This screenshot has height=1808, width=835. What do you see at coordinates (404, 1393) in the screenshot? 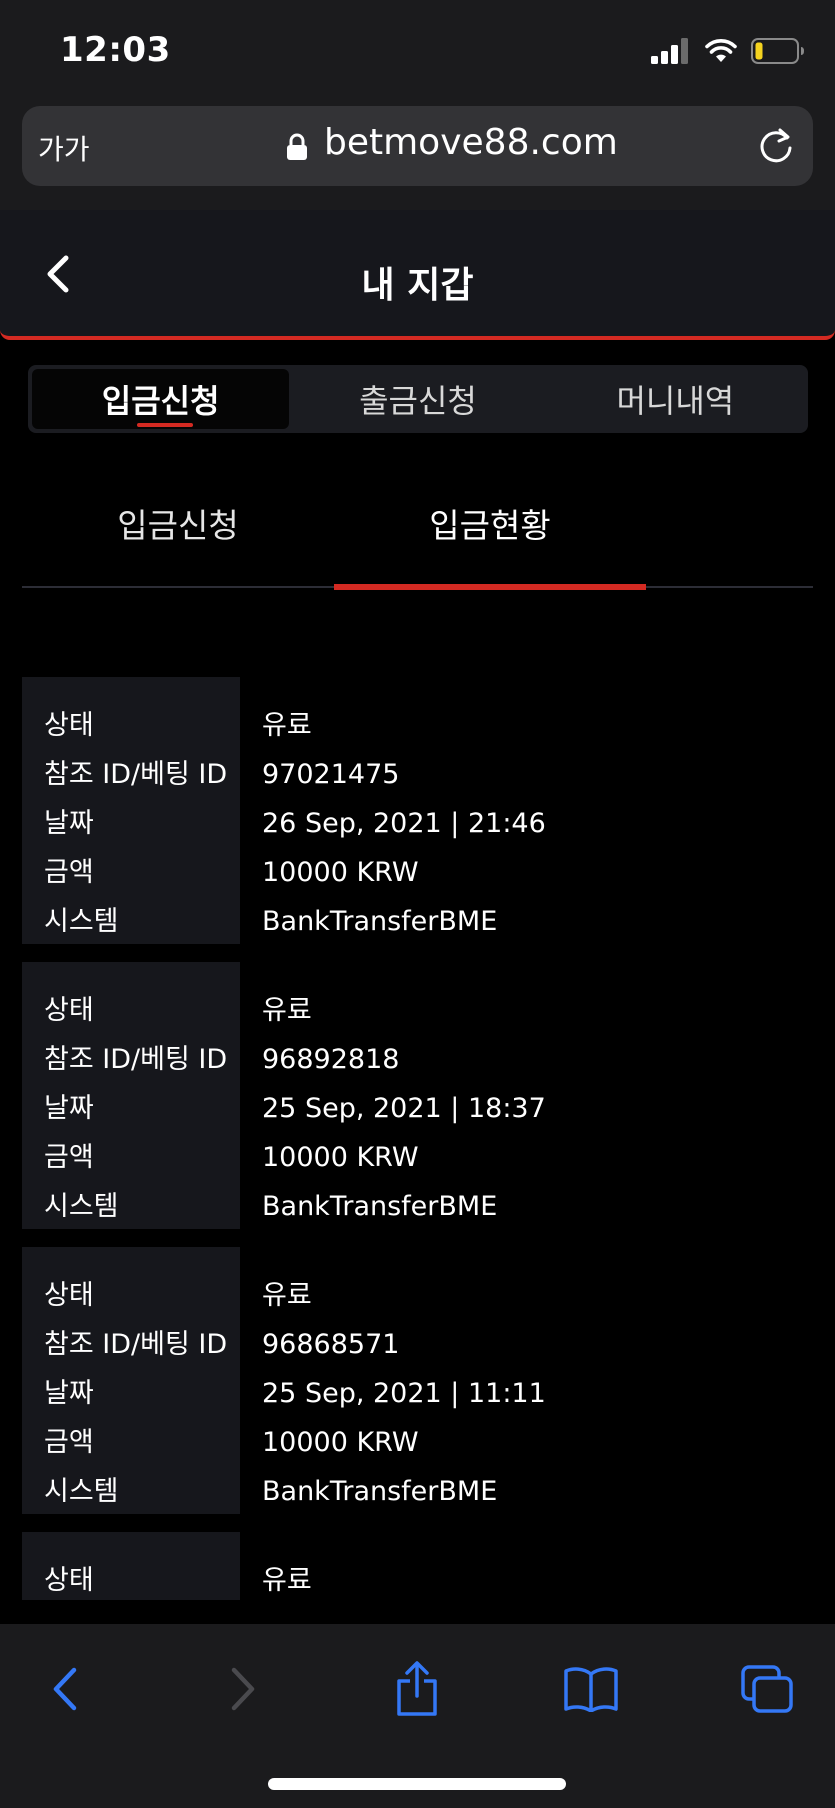
I see `value-date: 25 Sep, 2021 | 11:11` at bounding box center [404, 1393].